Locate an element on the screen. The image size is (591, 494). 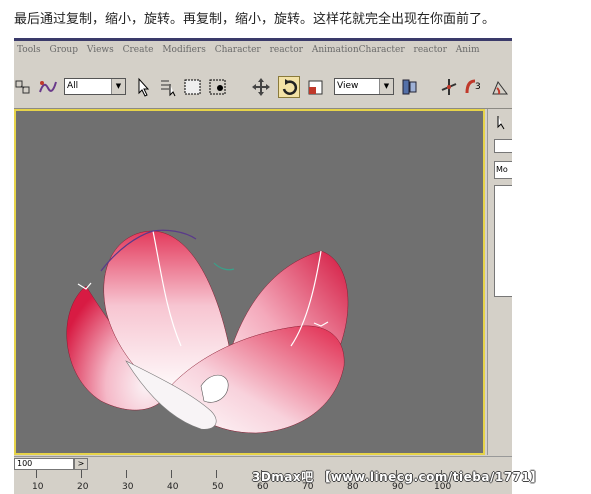
snap-3d-icon: 3 is located at coordinates (475, 87).